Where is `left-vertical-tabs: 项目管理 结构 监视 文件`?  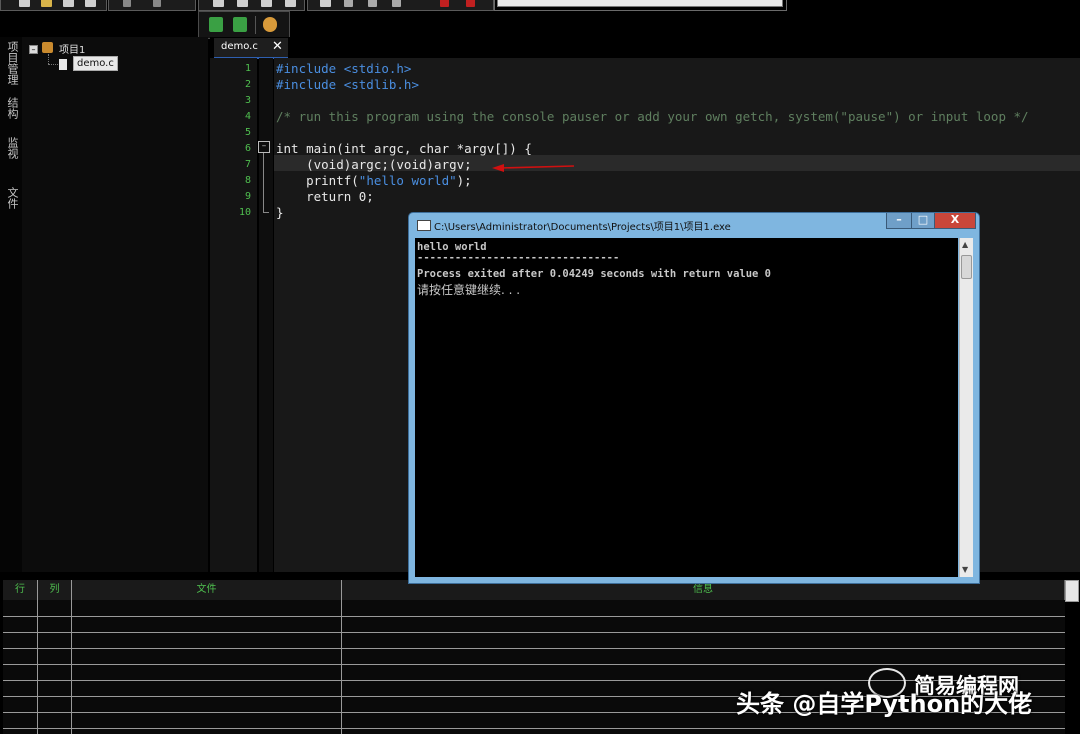
left-vertical-tabs: 项目管理 结构 监视 文件 is located at coordinates (11, 304).